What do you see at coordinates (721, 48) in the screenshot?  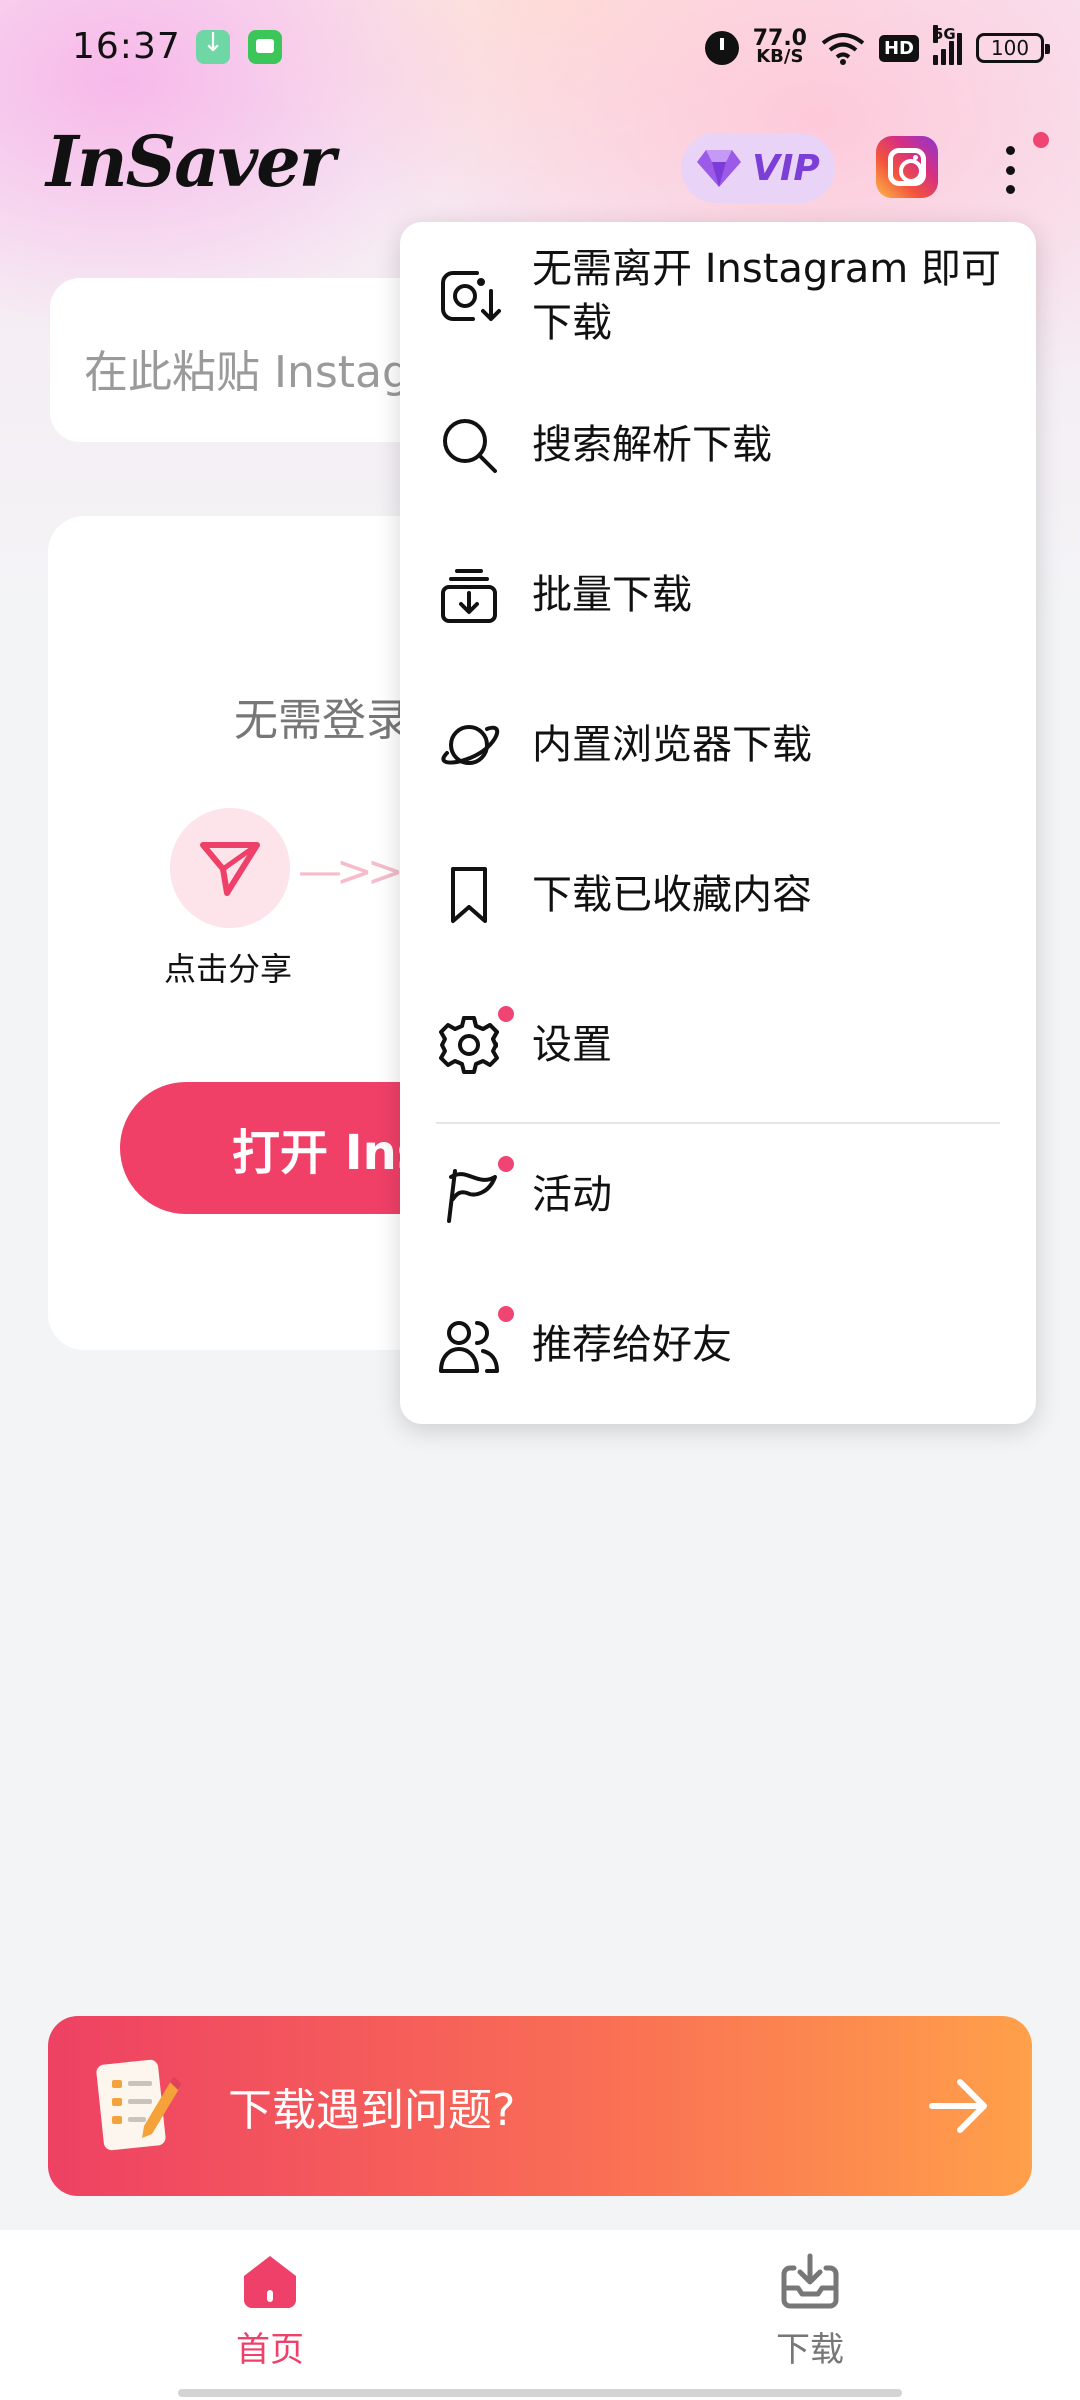 I see `alarm-icon` at bounding box center [721, 48].